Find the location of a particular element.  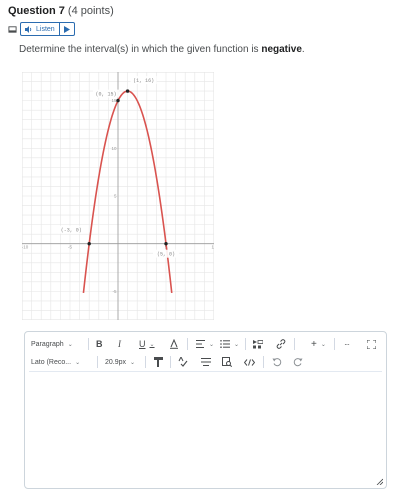

undo-icon is located at coordinates (277, 362).